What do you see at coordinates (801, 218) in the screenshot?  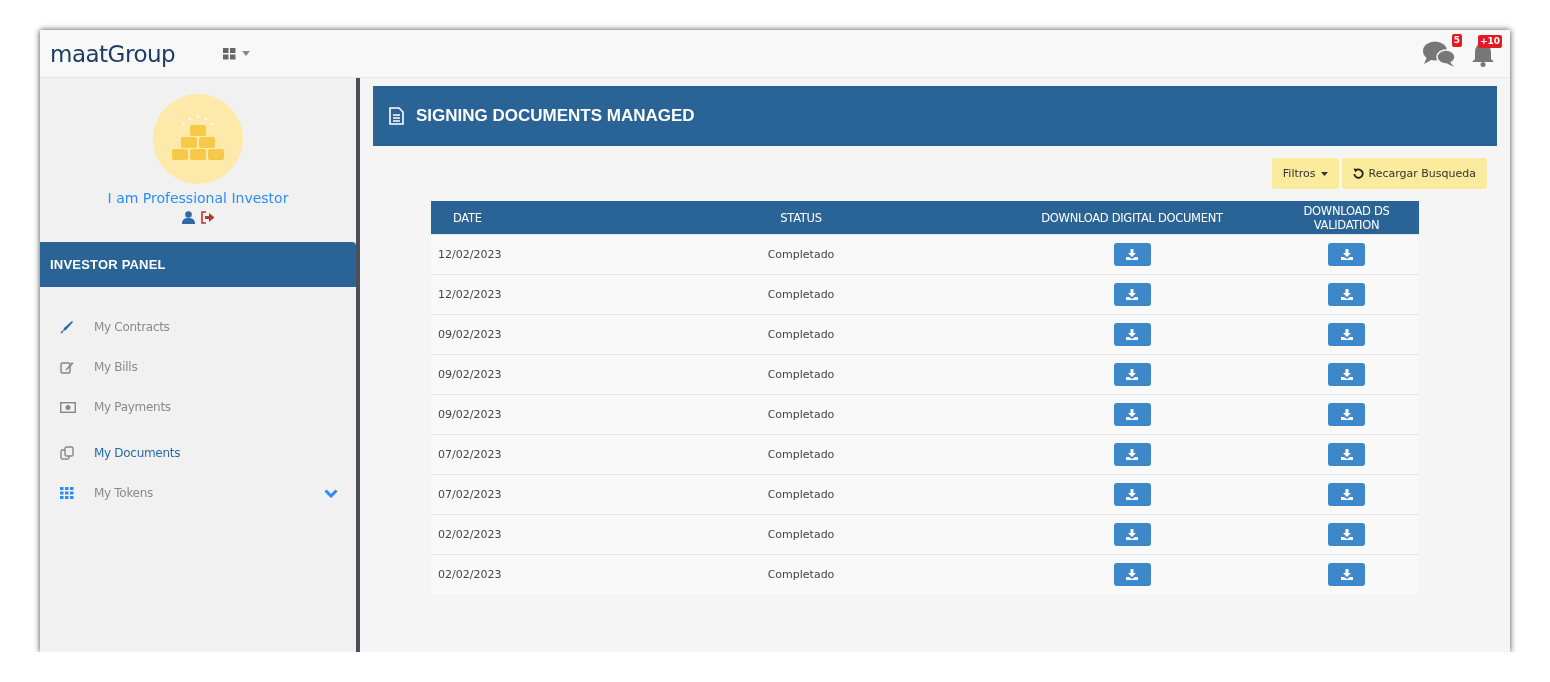 I see `column-header: STATUS` at bounding box center [801, 218].